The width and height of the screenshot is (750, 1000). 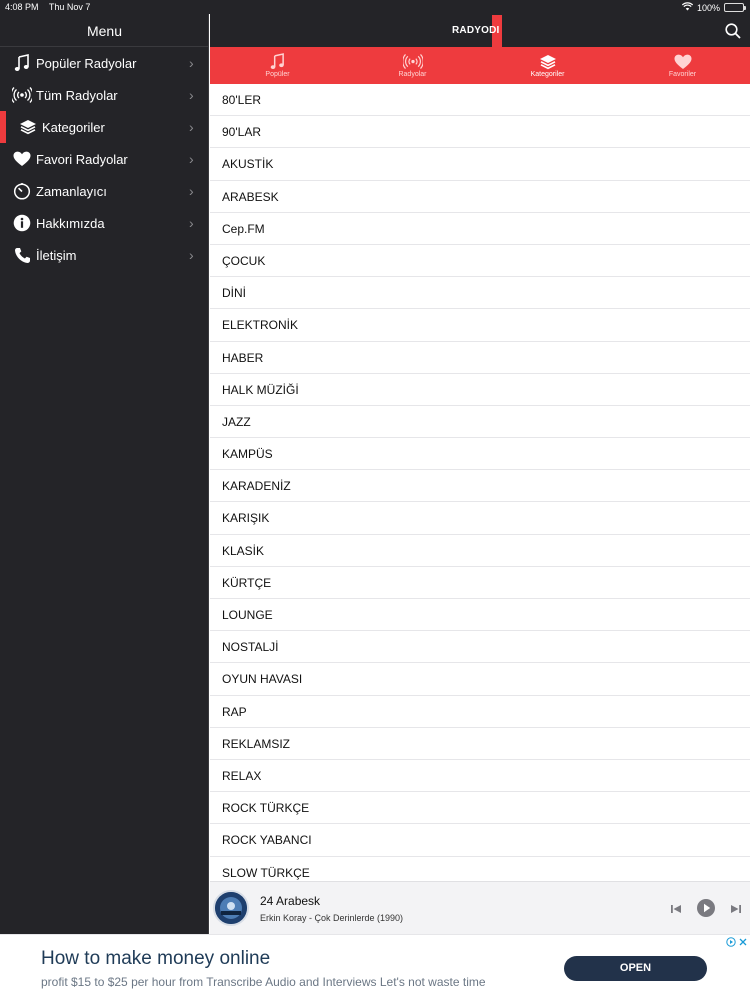 I want to click on category-row: ROCK TÜRKÇE, so click(x=480, y=808).